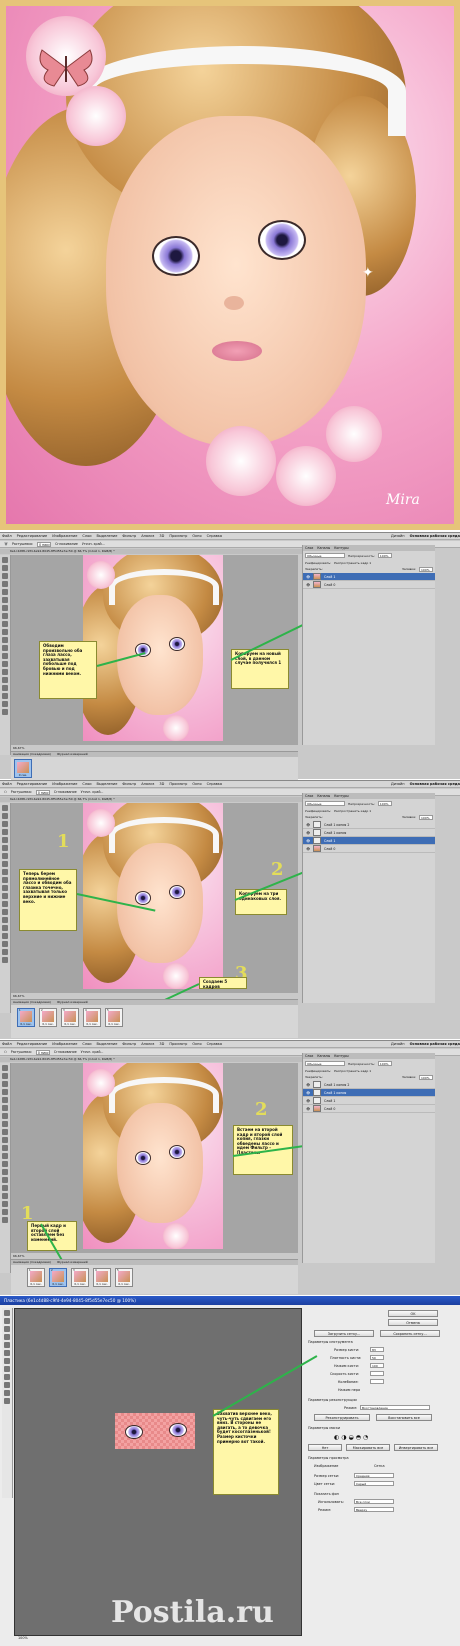 The height and width of the screenshot is (1646, 460). Describe the element at coordinates (398, 784) in the screenshot. I see `workspace-design: Дизайн` at that location.